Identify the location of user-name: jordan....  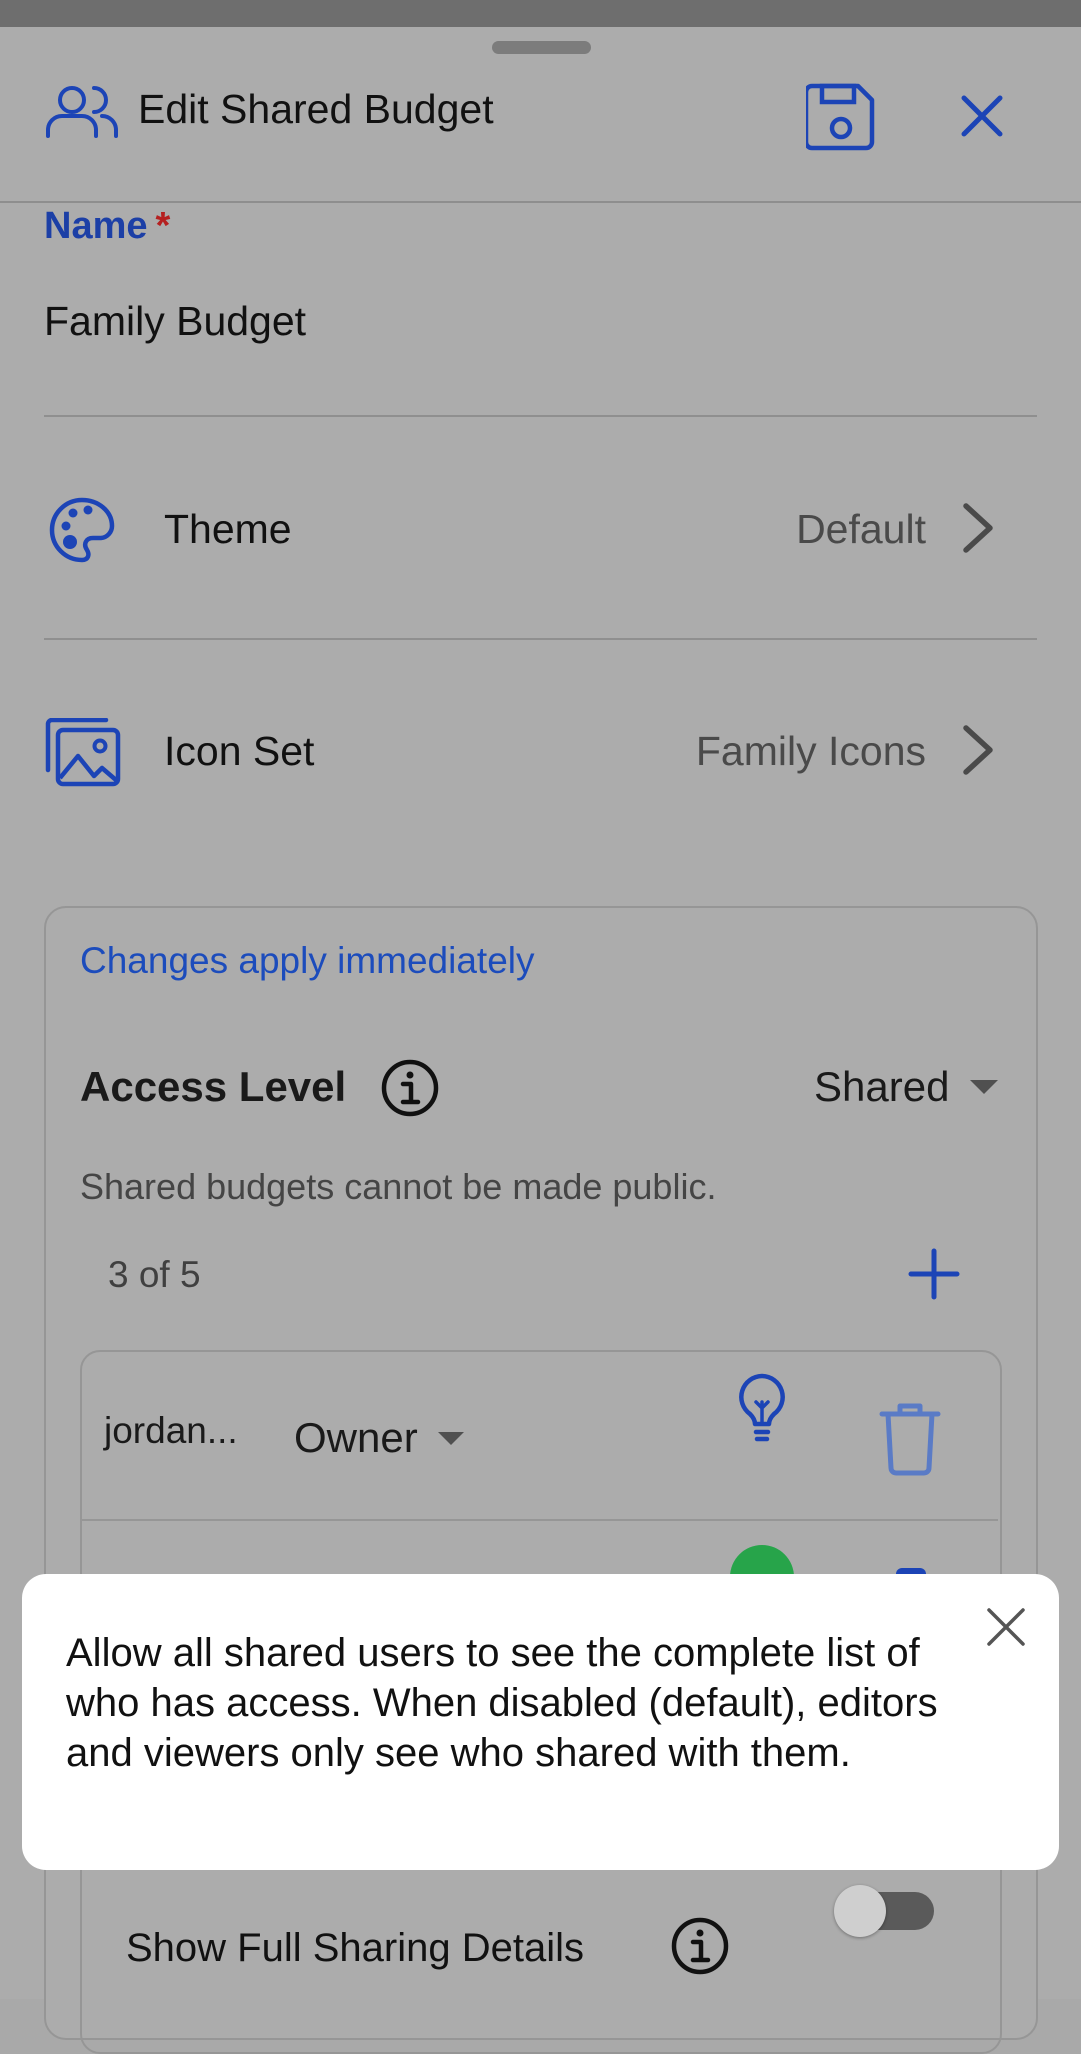
(171, 1430).